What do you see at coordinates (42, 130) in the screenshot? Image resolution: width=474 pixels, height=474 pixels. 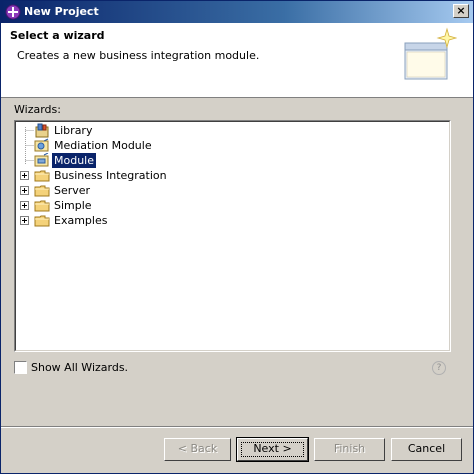 I see `library-icon` at bounding box center [42, 130].